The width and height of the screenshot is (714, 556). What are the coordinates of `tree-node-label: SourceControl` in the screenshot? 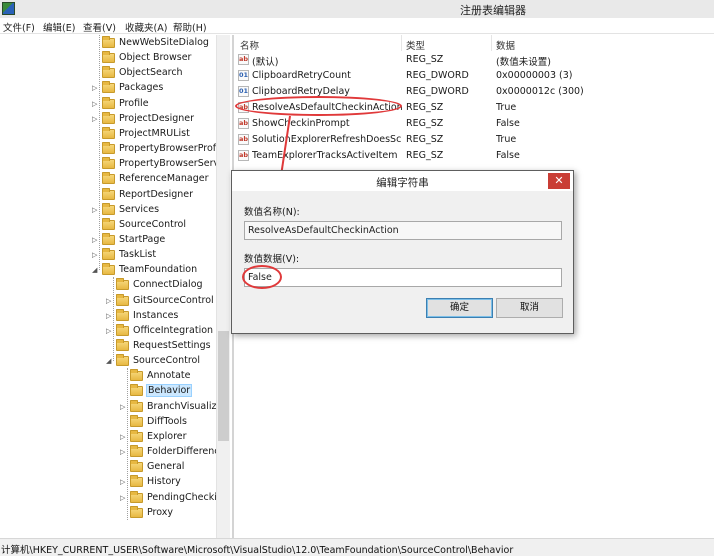 It's located at (152, 224).